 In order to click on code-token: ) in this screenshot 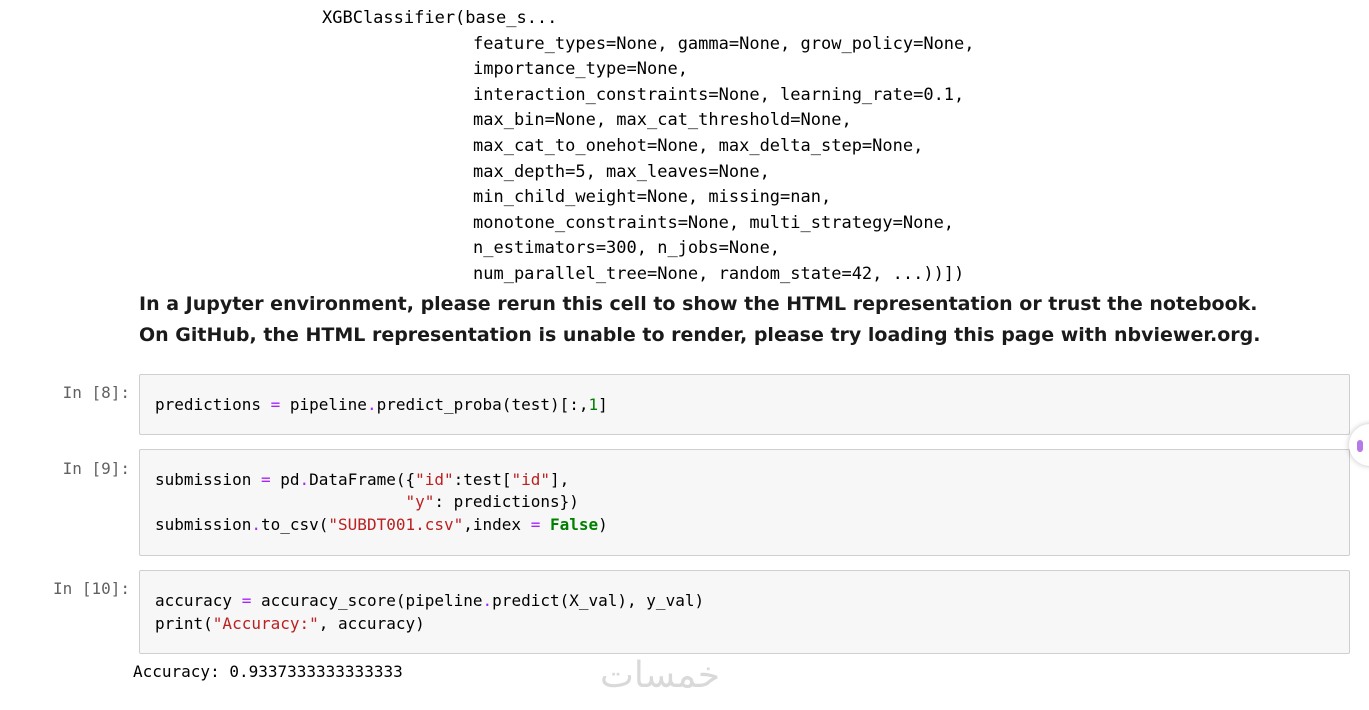, I will do `click(603, 524)`.